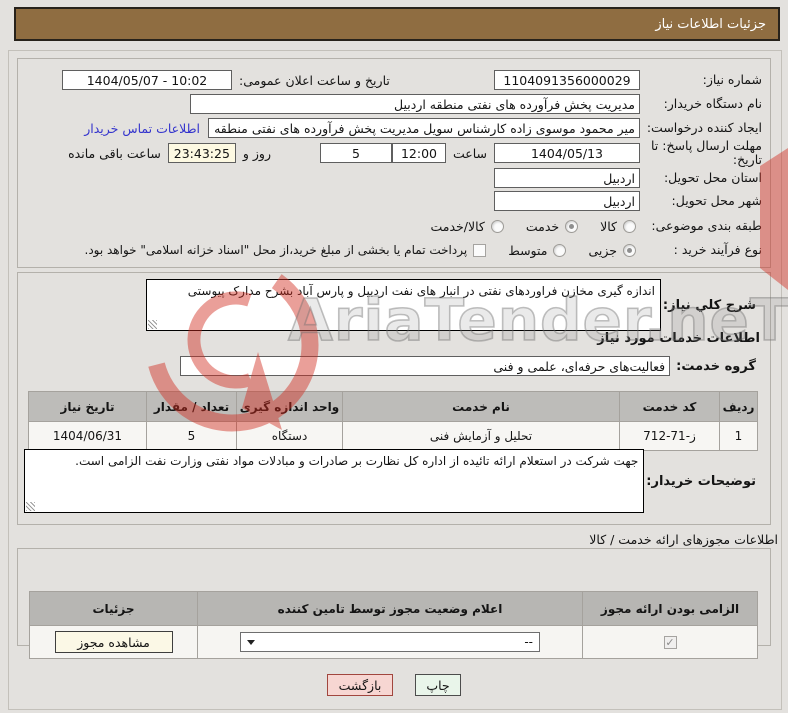  What do you see at coordinates (201, 153) in the screenshot?
I see `remaining-time-field: 23:43:25` at bounding box center [201, 153].